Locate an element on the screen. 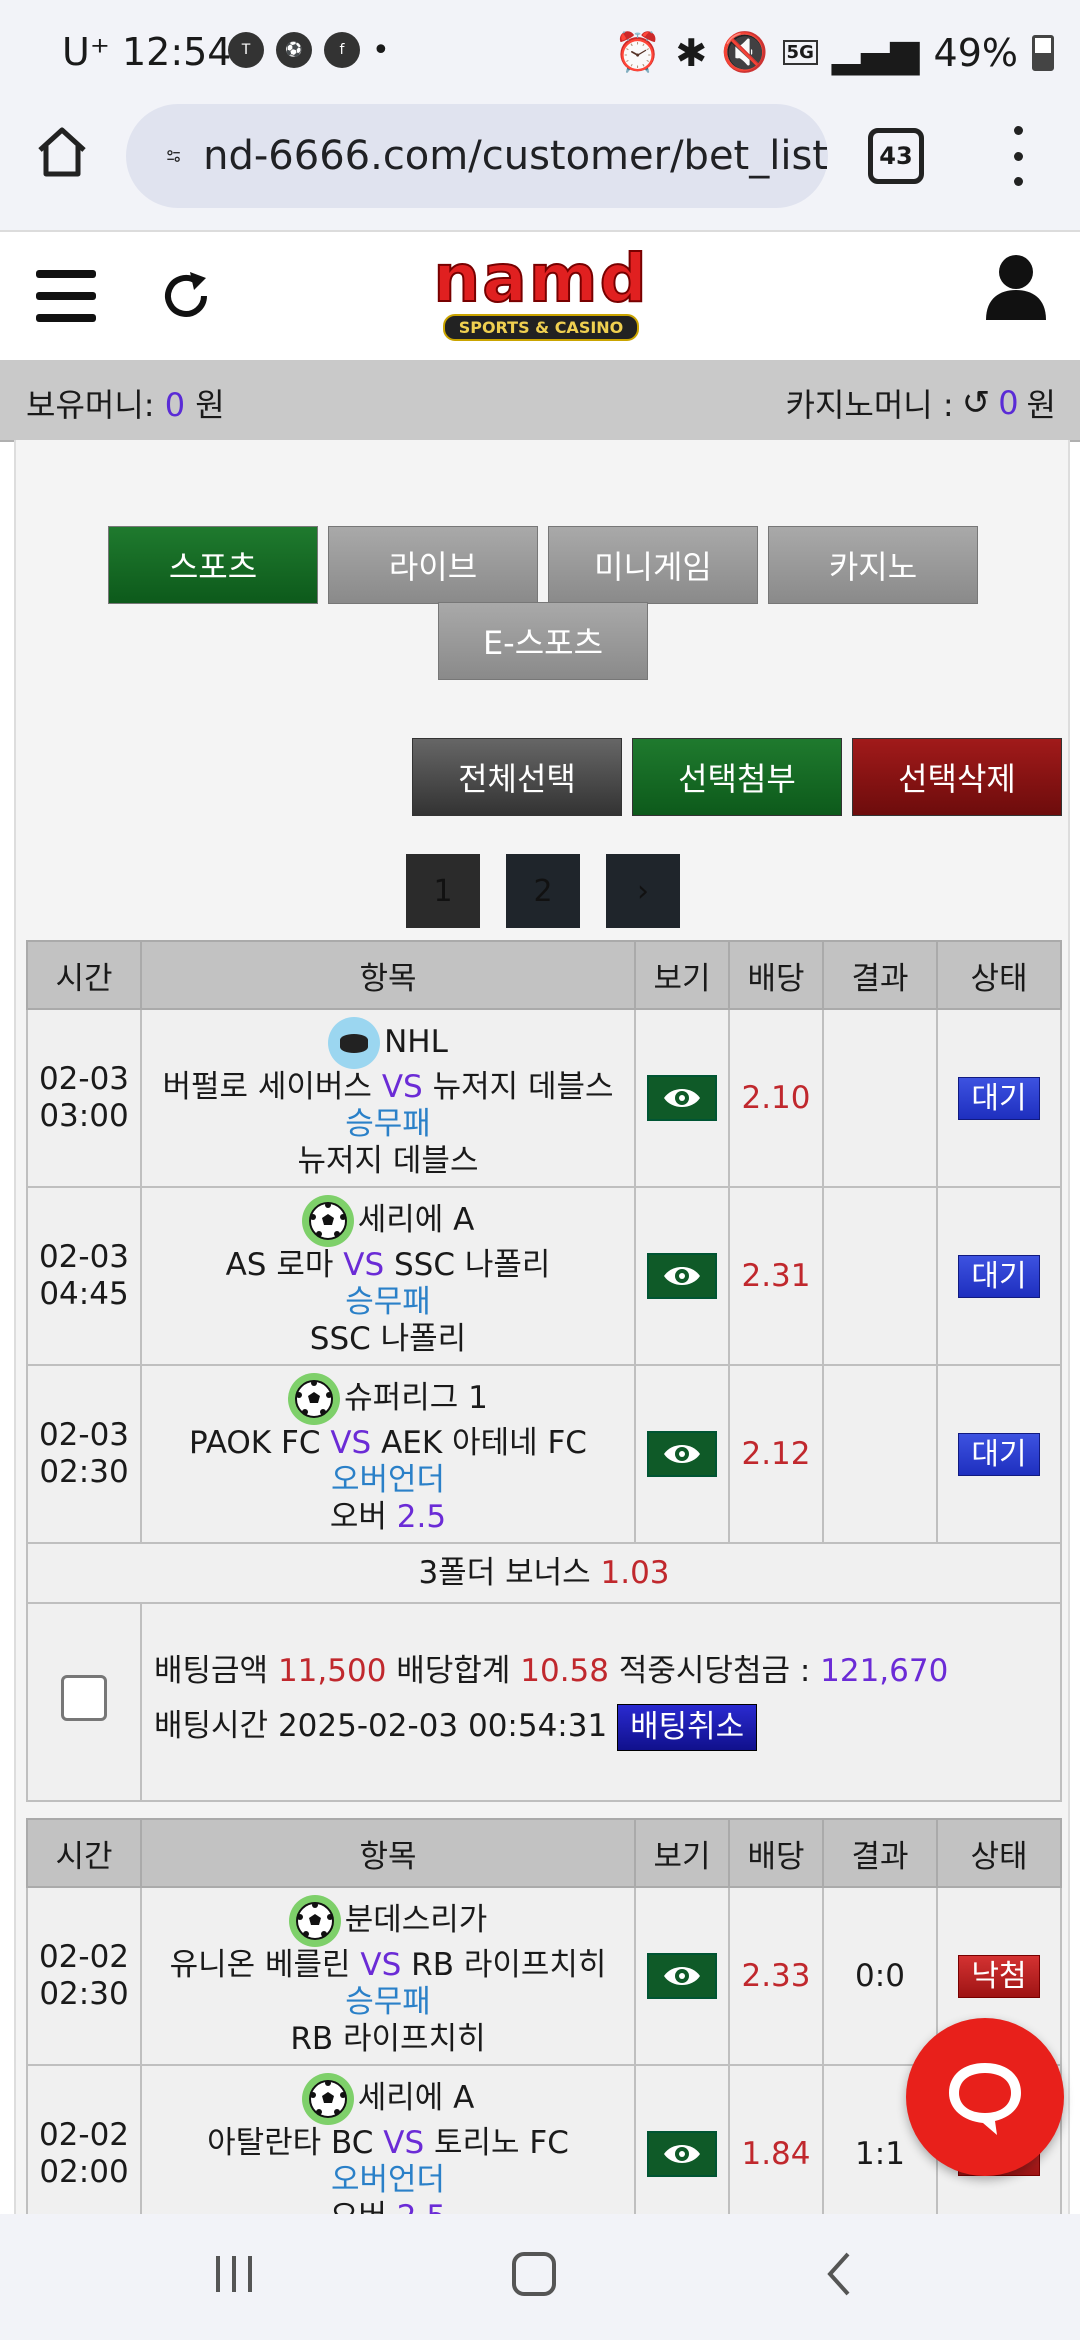  logo-subtitle: SPORTS & CASINO is located at coordinates (541, 327).